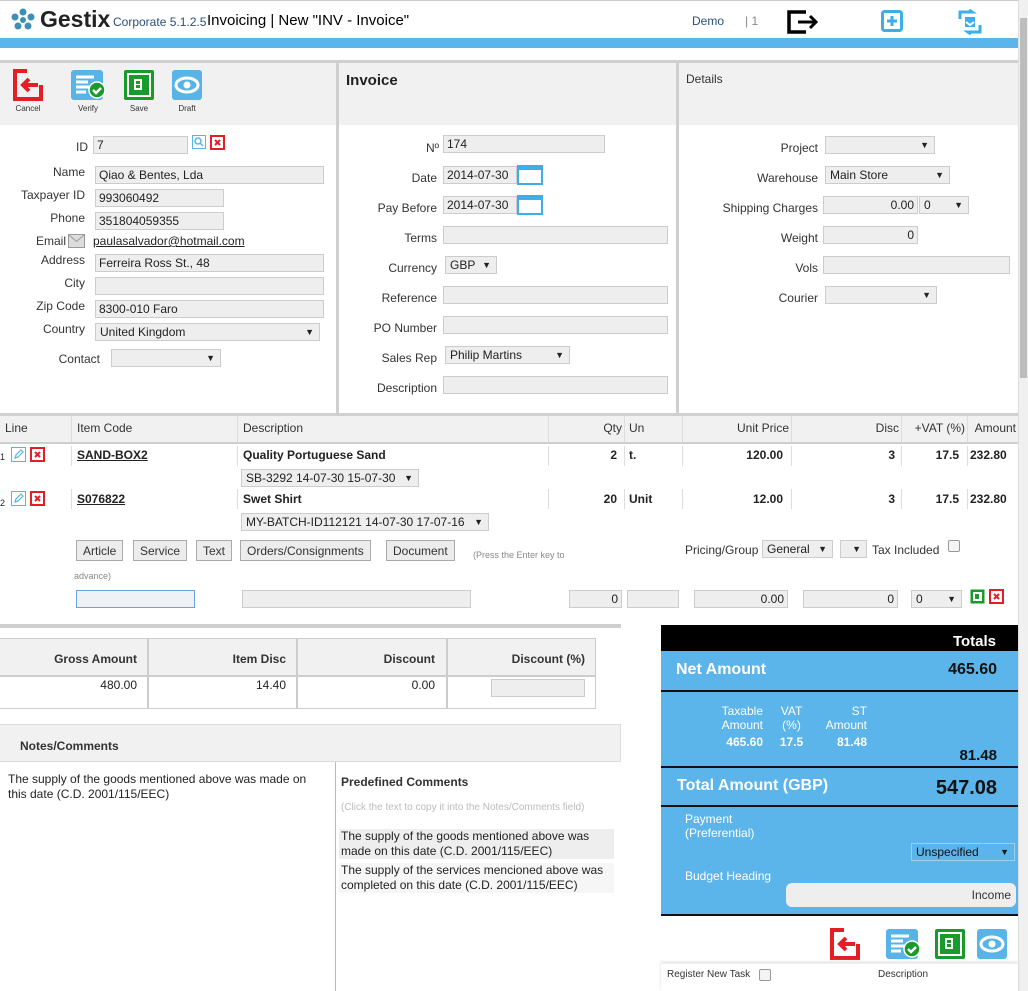 Image resolution: width=1028 pixels, height=991 pixels. Describe the element at coordinates (524, 144) in the screenshot. I see `invoice-number-input: 174` at that location.